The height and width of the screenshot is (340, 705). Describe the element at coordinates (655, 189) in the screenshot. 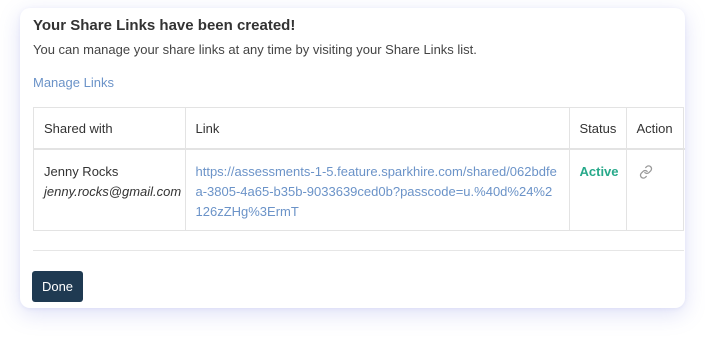

I see `action-cell` at that location.